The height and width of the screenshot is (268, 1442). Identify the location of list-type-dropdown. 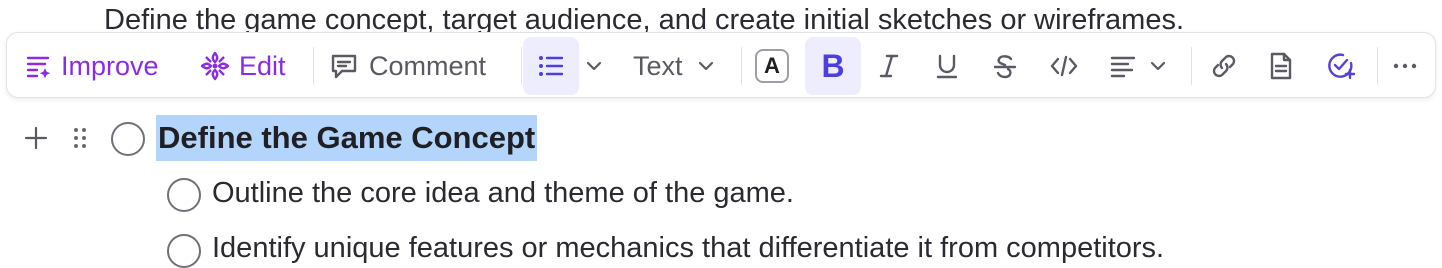
(594, 66).